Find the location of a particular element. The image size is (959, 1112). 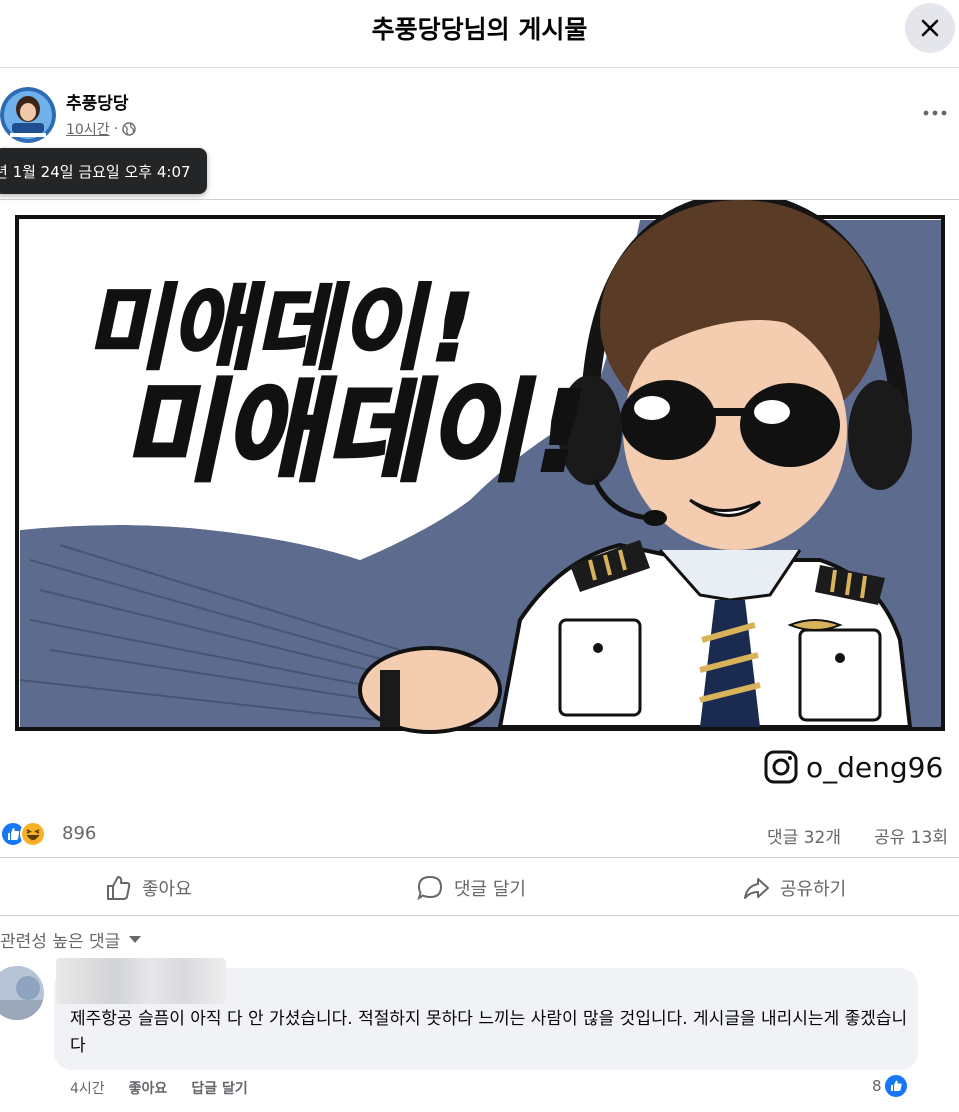

modal-header: 추풍당당님의 게시물 is located at coordinates (479, 34).